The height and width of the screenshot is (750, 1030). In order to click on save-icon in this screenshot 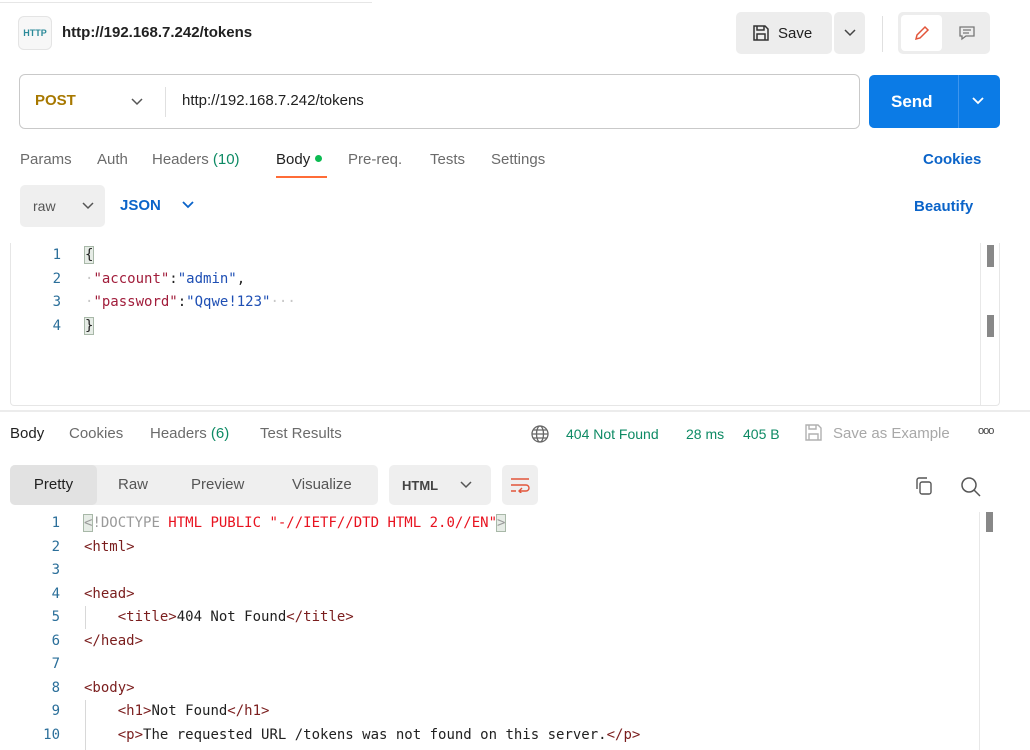, I will do `click(813, 432)`.